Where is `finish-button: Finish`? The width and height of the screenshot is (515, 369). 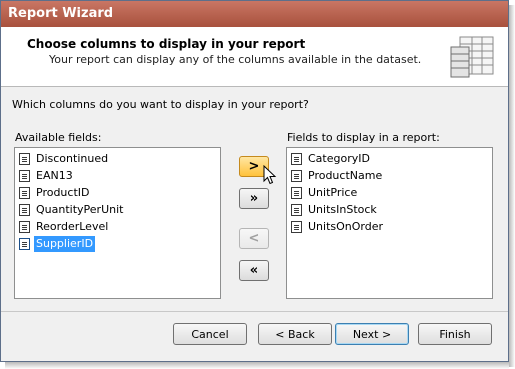
finish-button: Finish is located at coordinates (455, 334).